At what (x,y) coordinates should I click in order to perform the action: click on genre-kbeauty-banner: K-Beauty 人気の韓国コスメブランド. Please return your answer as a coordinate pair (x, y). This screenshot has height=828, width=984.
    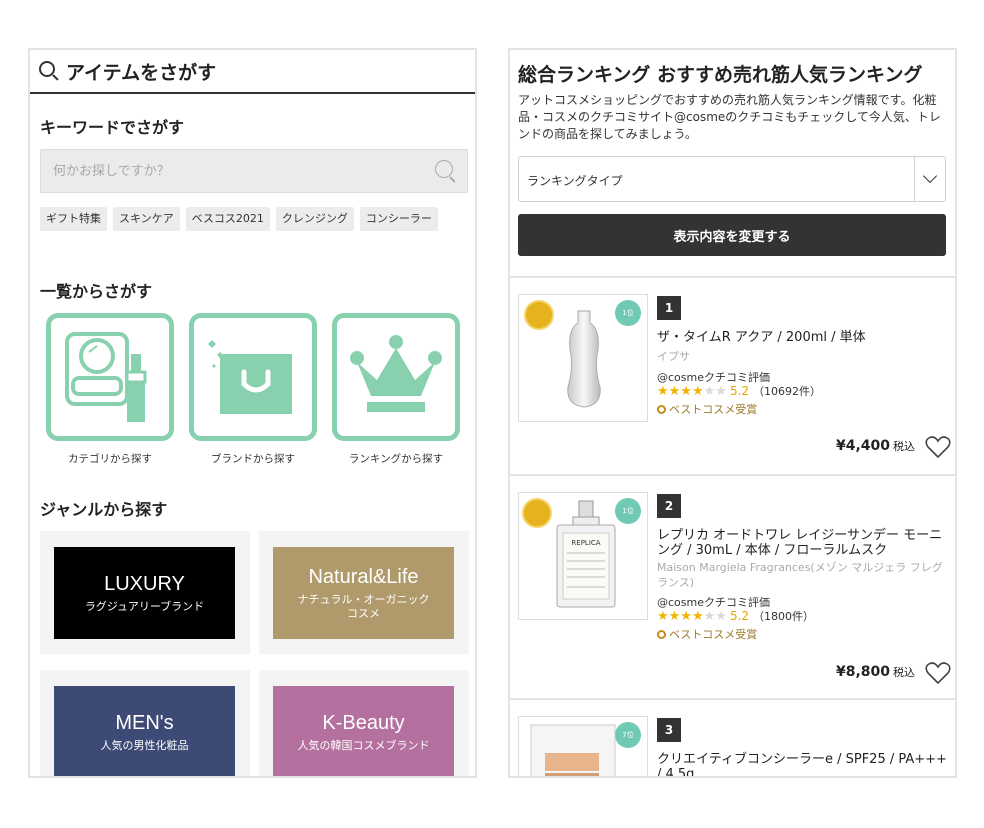
    Looking at the image, I should click on (363, 731).